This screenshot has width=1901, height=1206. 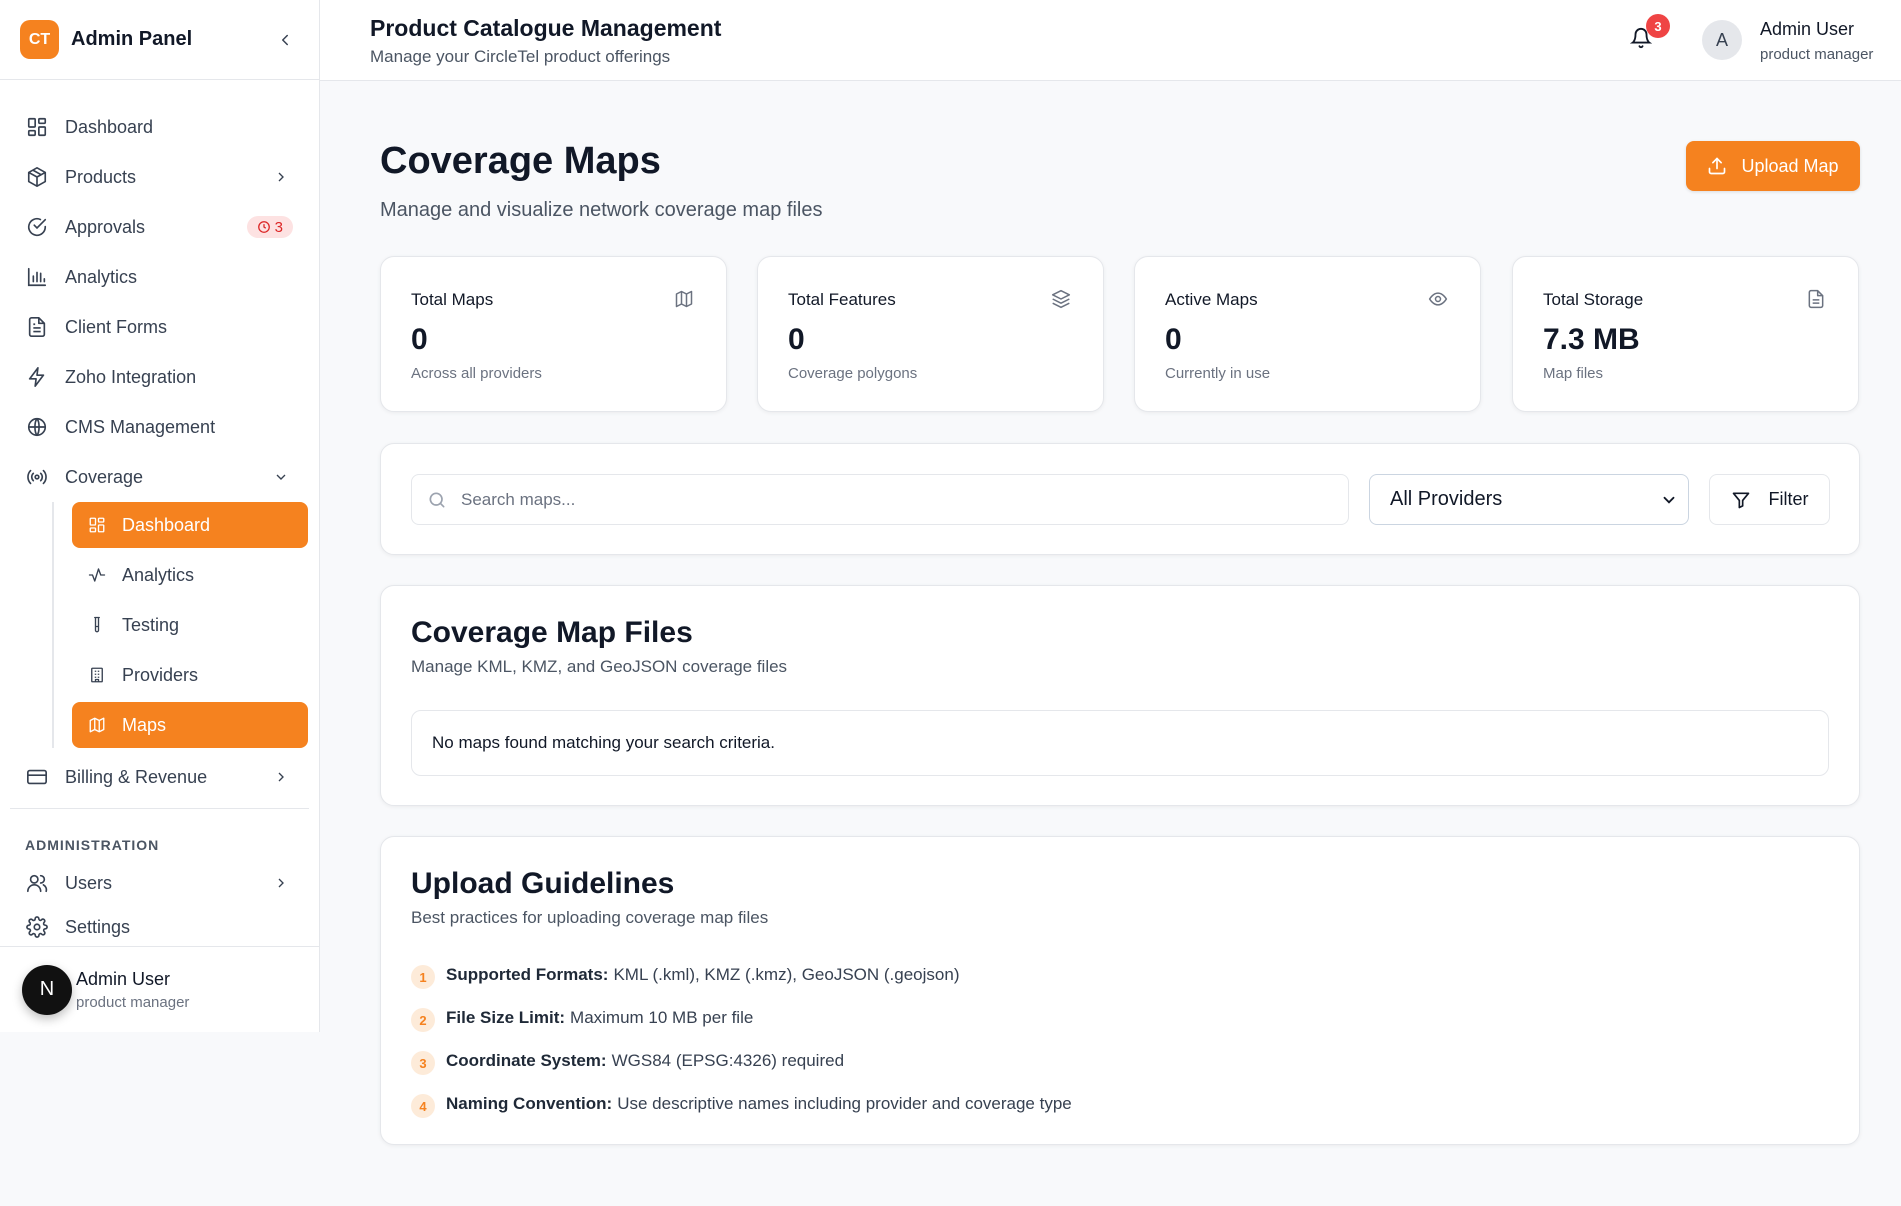 I want to click on guideline-number: 2, so click(x=423, y=1020).